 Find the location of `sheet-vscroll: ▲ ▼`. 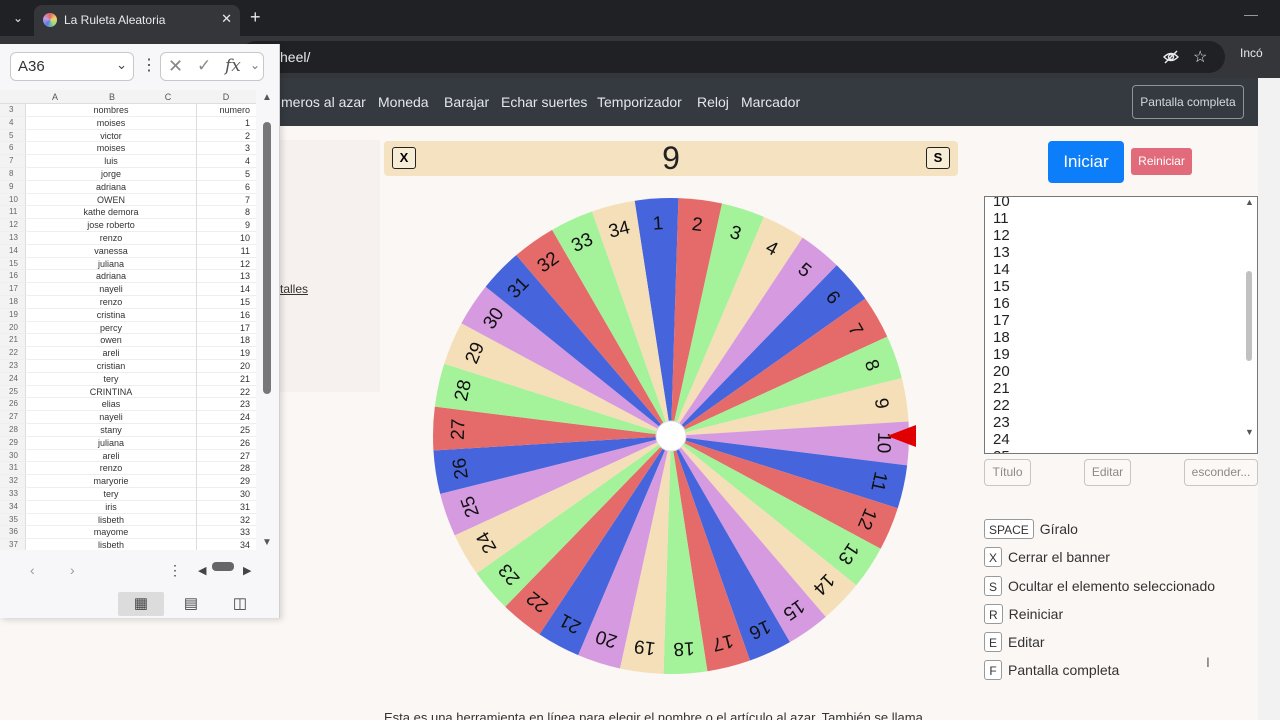

sheet-vscroll: ▲ ▼ is located at coordinates (267, 320).